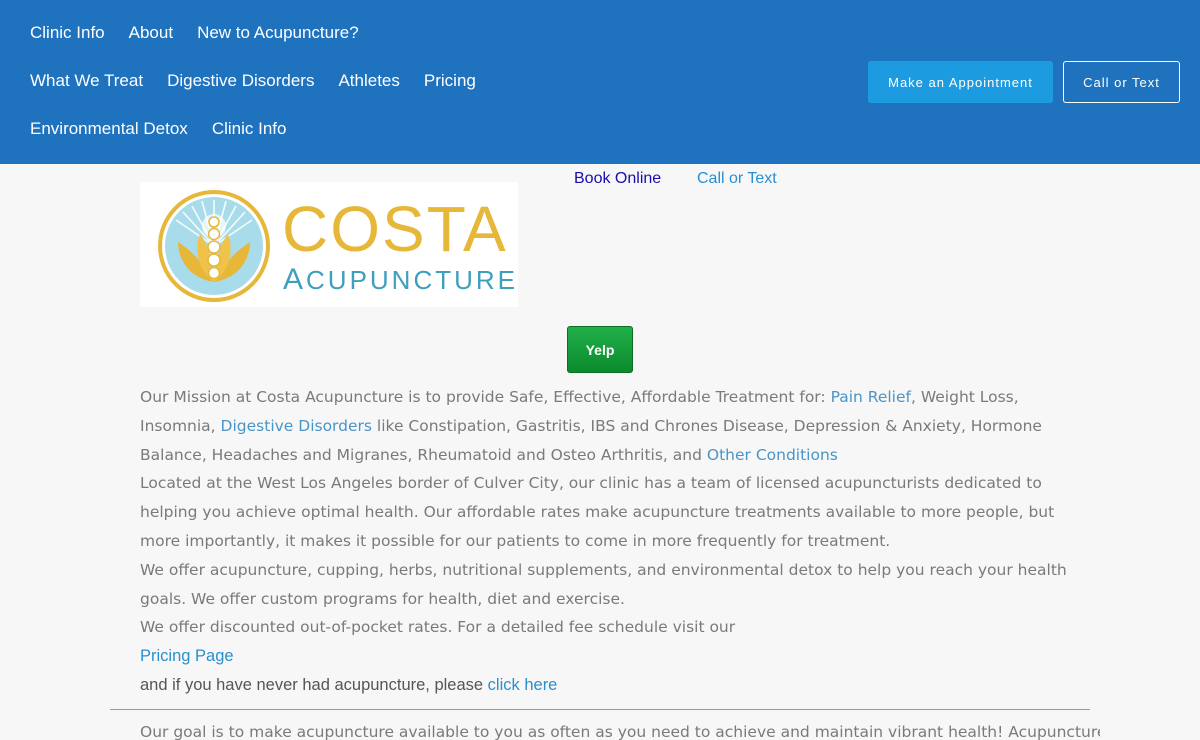  Describe the element at coordinates (187, 656) in the screenshot. I see `pricing-page-link: Pricing Page` at that location.